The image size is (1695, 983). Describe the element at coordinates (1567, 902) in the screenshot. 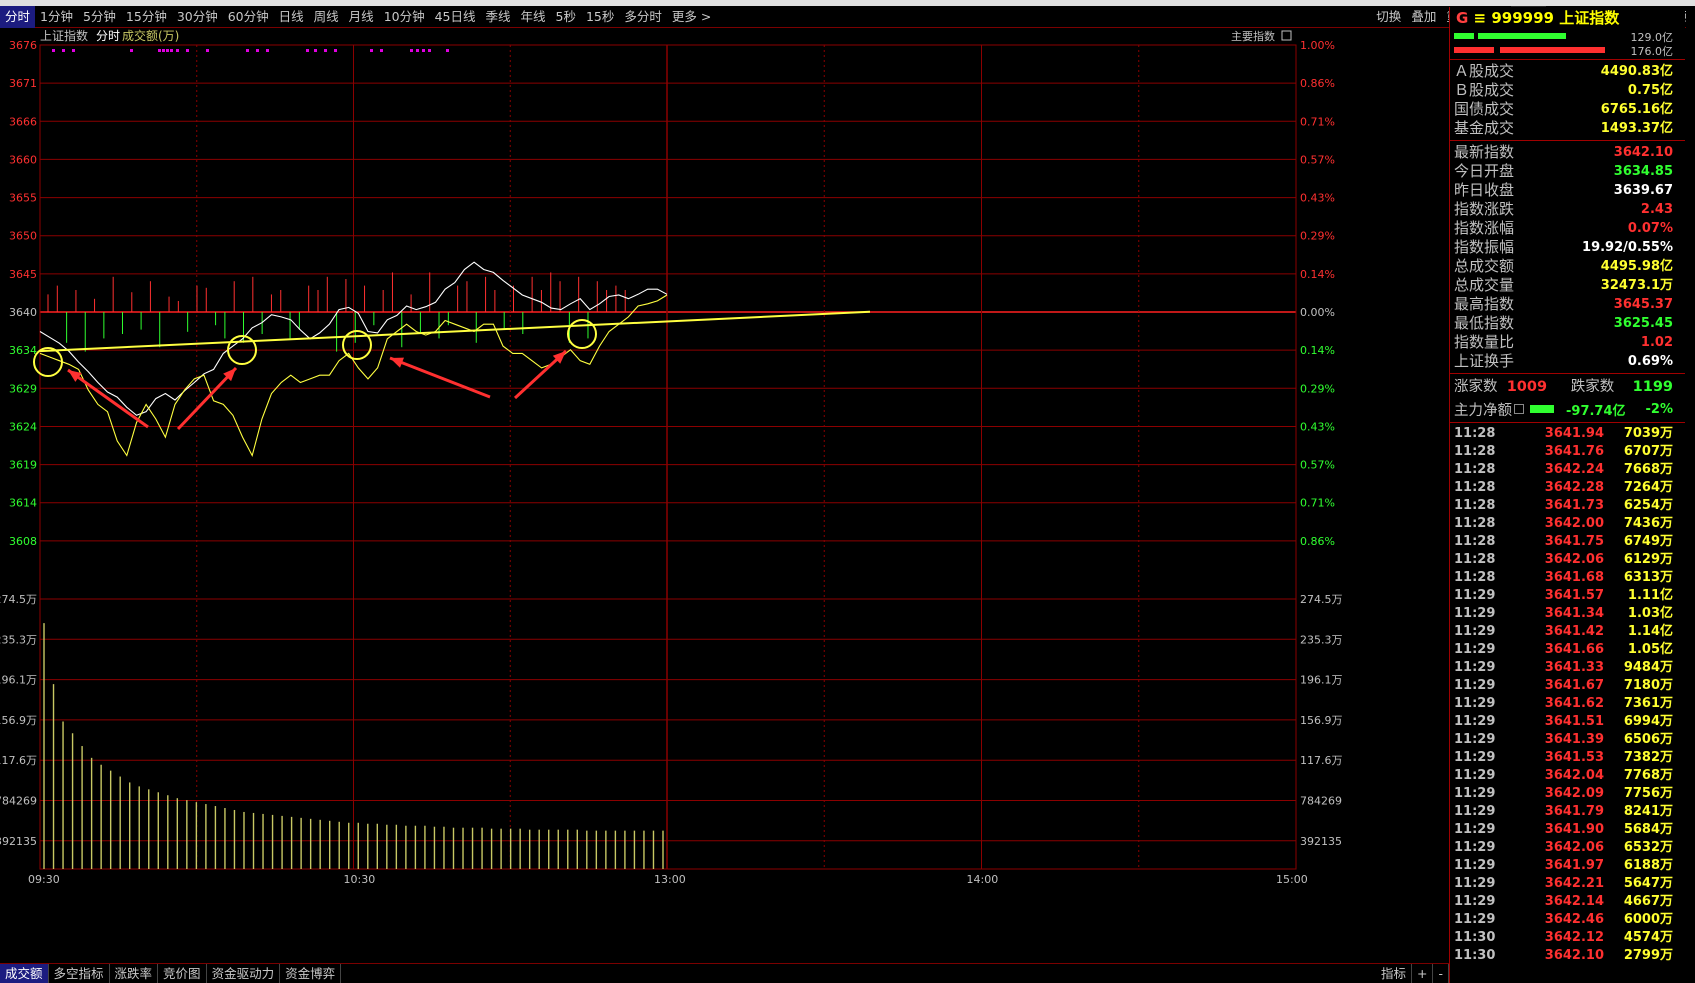

I see `tick-row: 11:29 3642.14 4667万` at that location.